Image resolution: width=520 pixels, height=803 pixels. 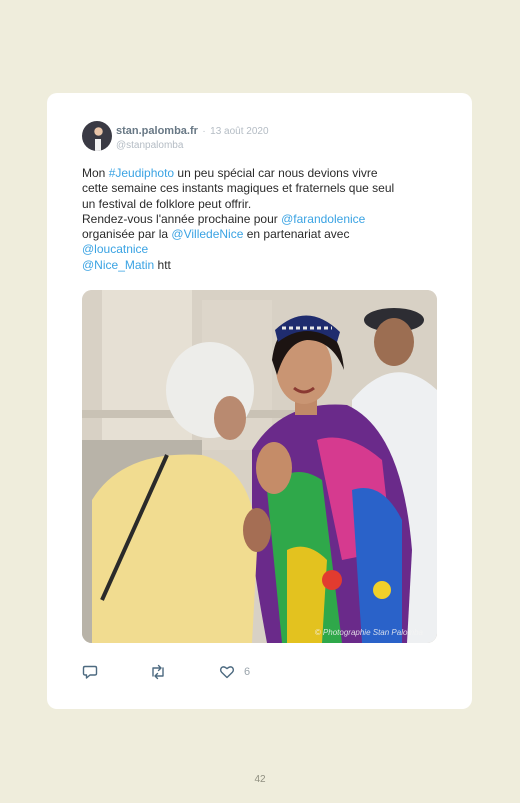 I want to click on mention-loucatnice: @loucatnice, so click(x=115, y=249).